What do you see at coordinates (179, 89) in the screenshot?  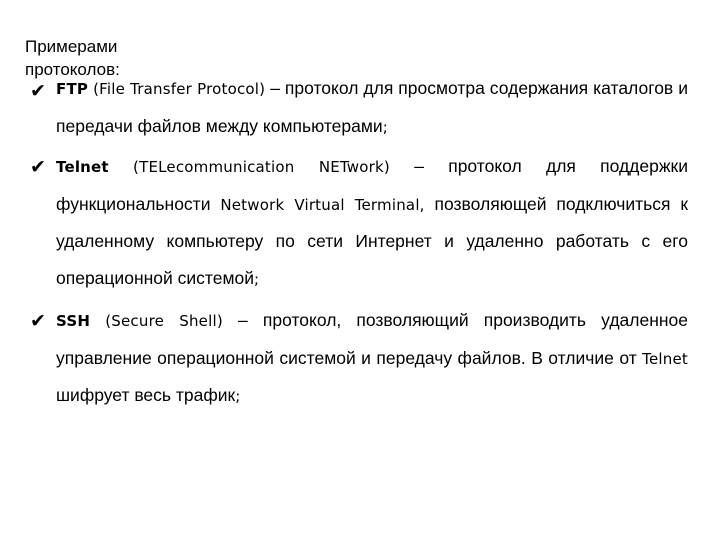 I see `protocol-expansion: (File Transfer Protocol)` at bounding box center [179, 89].